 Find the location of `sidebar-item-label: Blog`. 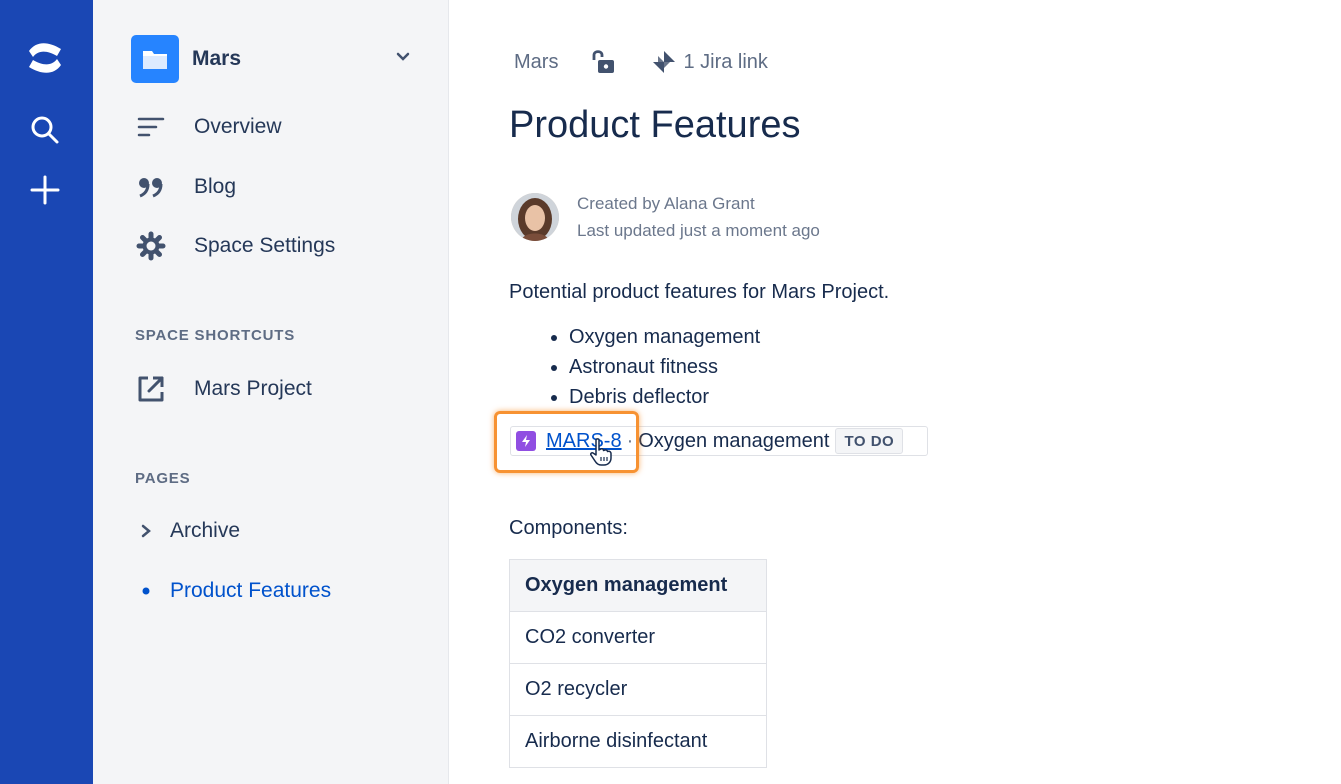

sidebar-item-label: Blog is located at coordinates (215, 186).